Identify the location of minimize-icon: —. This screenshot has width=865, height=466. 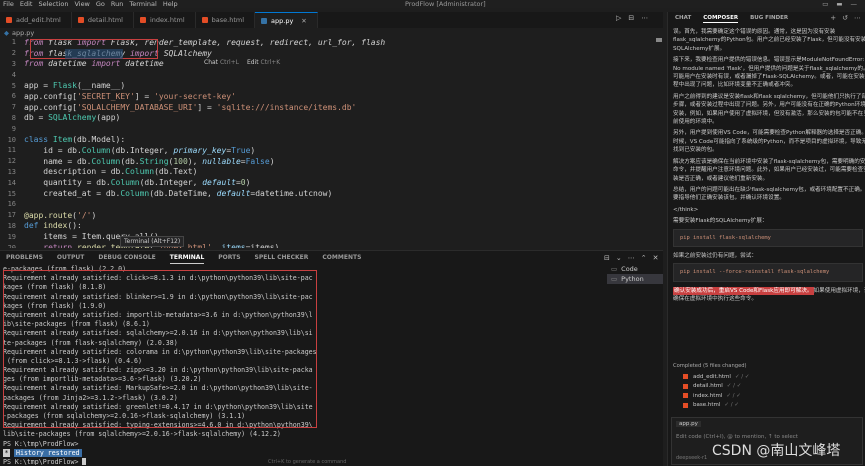
(854, 4).